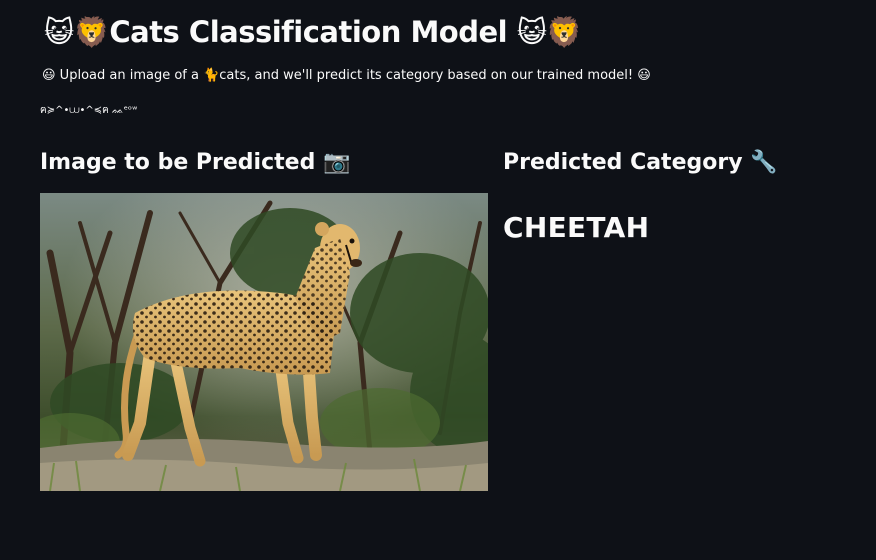 This screenshot has width=876, height=560. Describe the element at coordinates (576, 227) in the screenshot. I see `predicted-category: CHEETAH` at that location.